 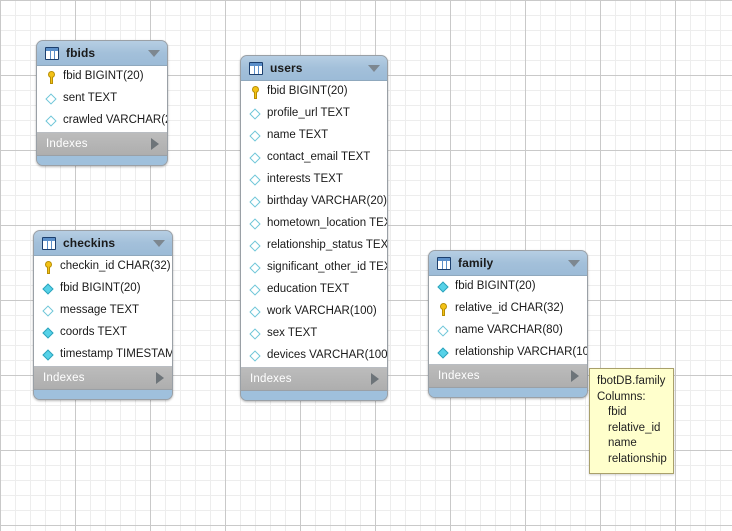 I want to click on column-row: relationship_status TEXT, so click(x=314, y=246).